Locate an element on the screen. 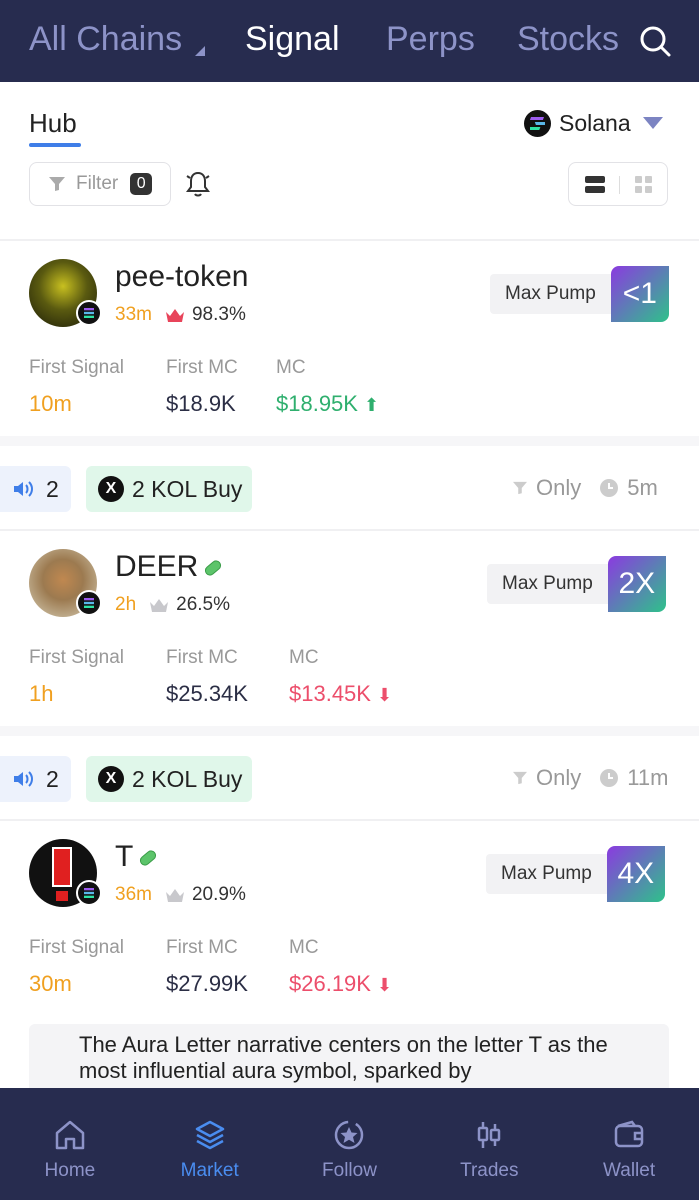 Image resolution: width=699 pixels, height=1200 pixels. token-meta: 36m 20.9% is located at coordinates (180, 895).